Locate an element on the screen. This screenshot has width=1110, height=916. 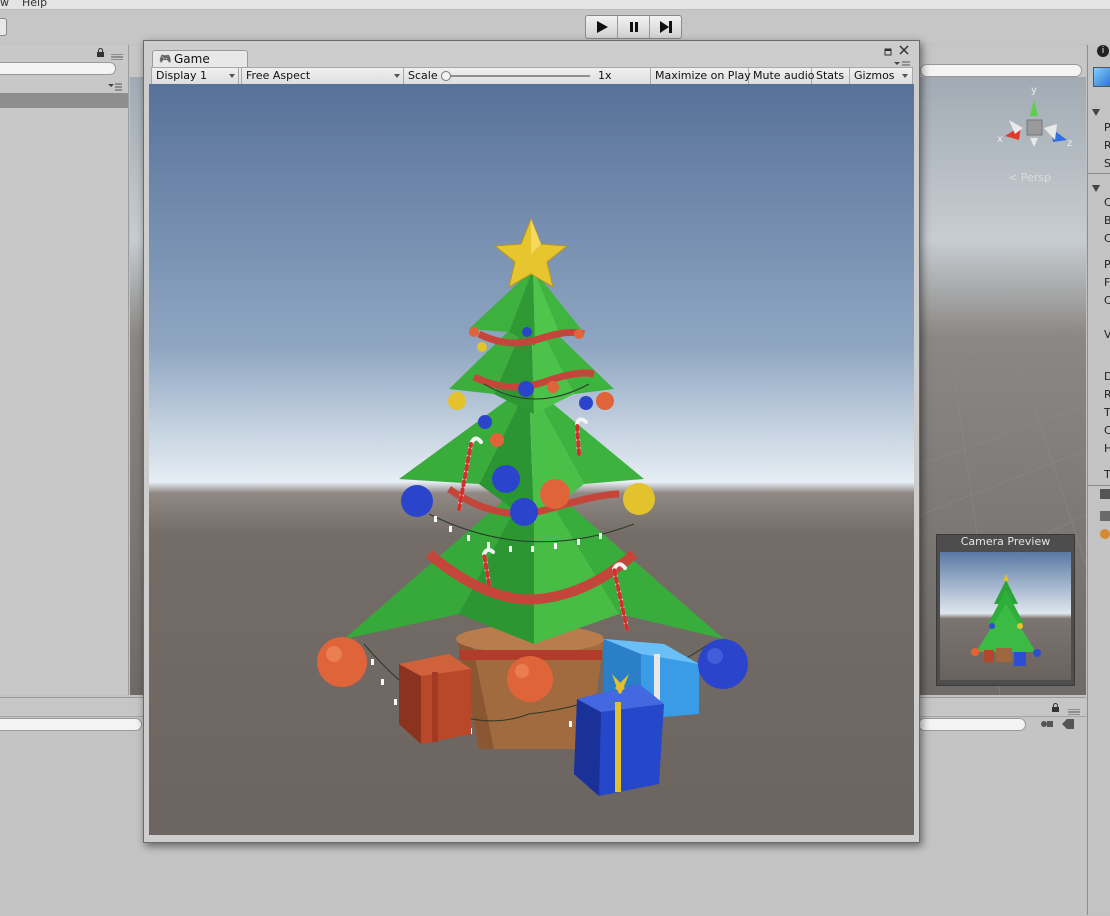
gizmos-dropdown: Gizmos is located at coordinates (880, 76).